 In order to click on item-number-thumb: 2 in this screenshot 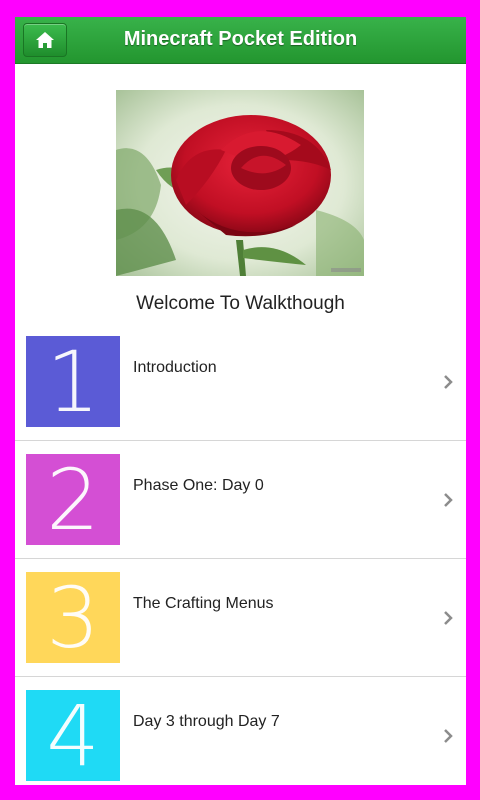, I will do `click(73, 499)`.